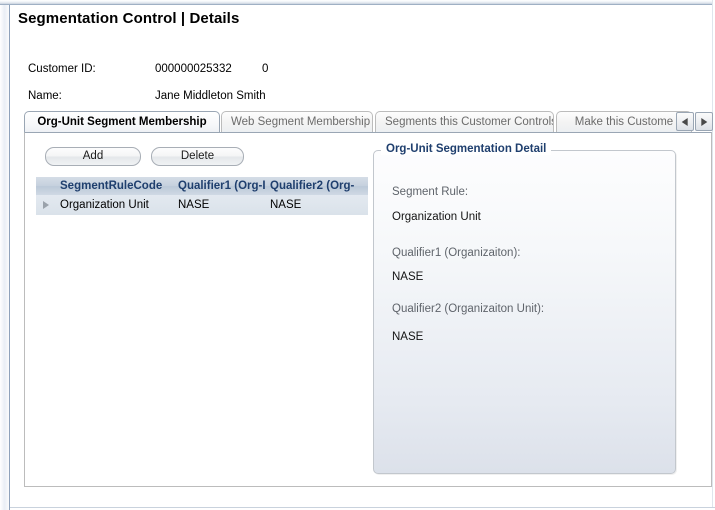  I want to click on cell-qualifier1: NASE, so click(220, 205).